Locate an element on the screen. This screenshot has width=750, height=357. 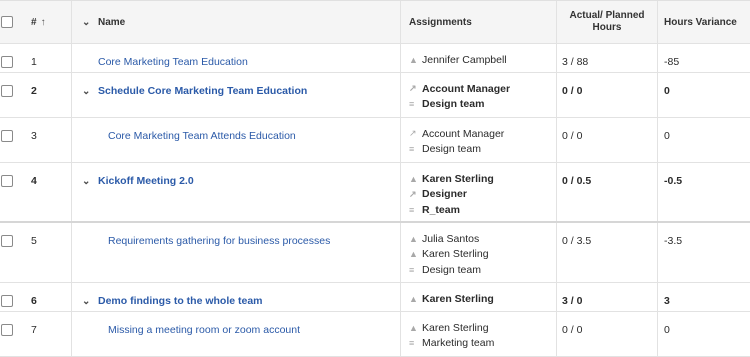
collapse-all-icon: ⌄ is located at coordinates (88, 22).